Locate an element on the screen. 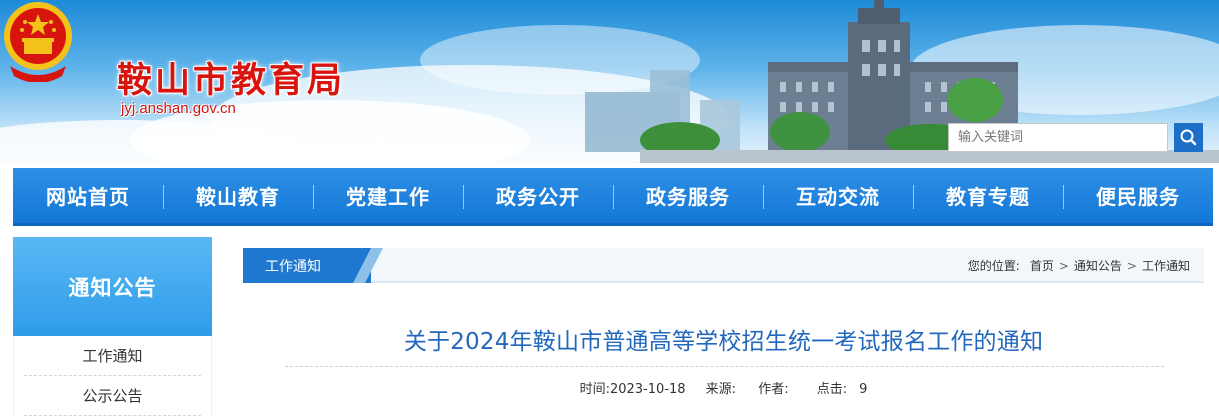 The width and height of the screenshot is (1219, 419). breadcrumb: 您的位置: 首页 > 通知公告 > 工作通知 is located at coordinates (1079, 265).